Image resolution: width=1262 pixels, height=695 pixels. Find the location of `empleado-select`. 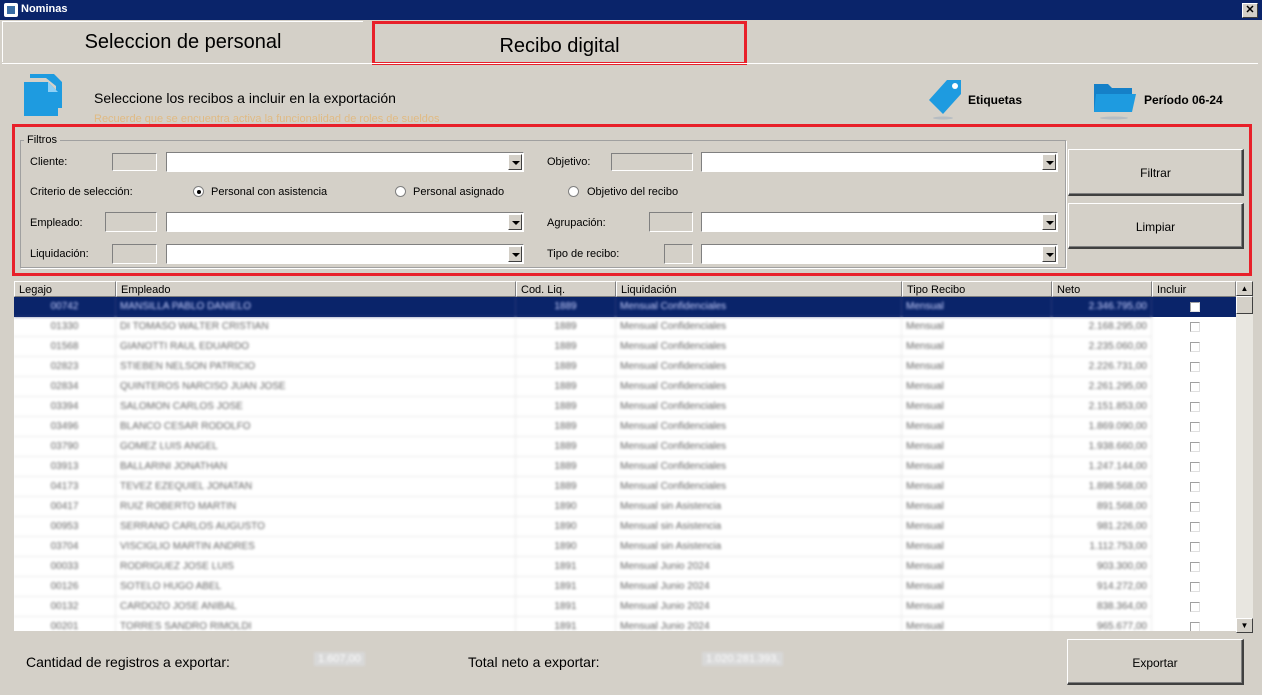

empleado-select is located at coordinates (345, 222).